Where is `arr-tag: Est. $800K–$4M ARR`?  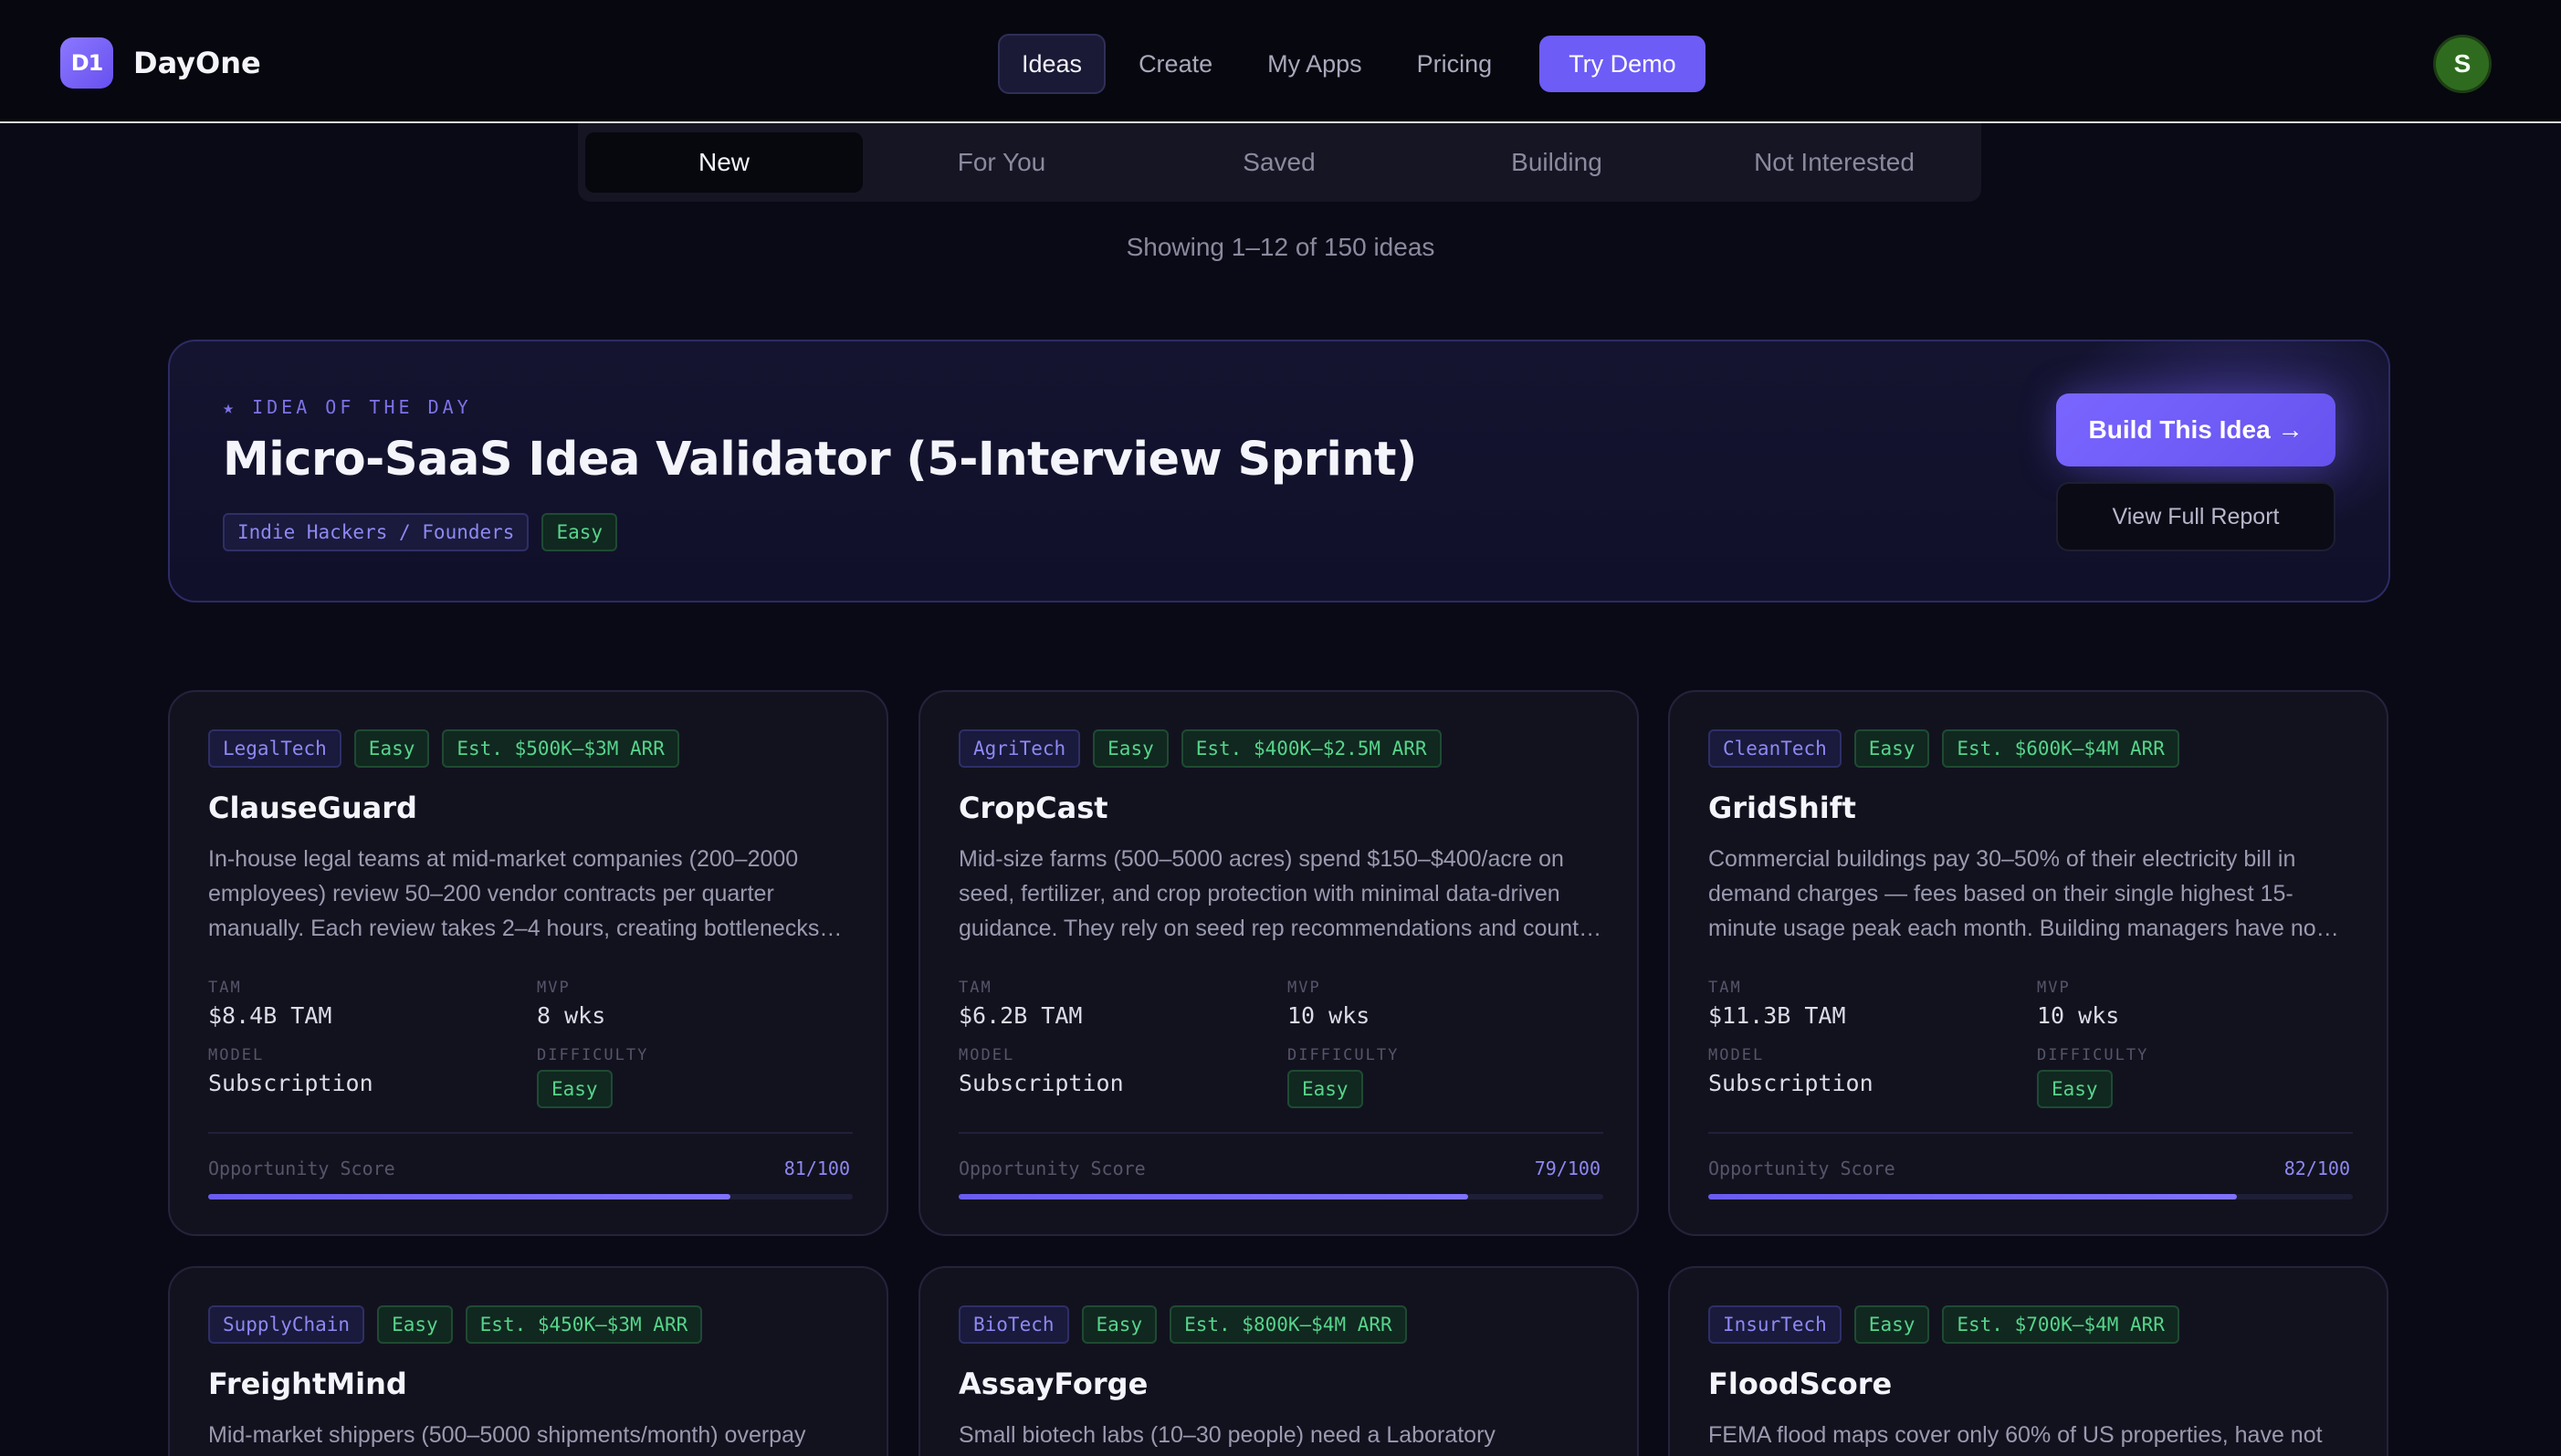 arr-tag: Est. $800K–$4M ARR is located at coordinates (1288, 1324).